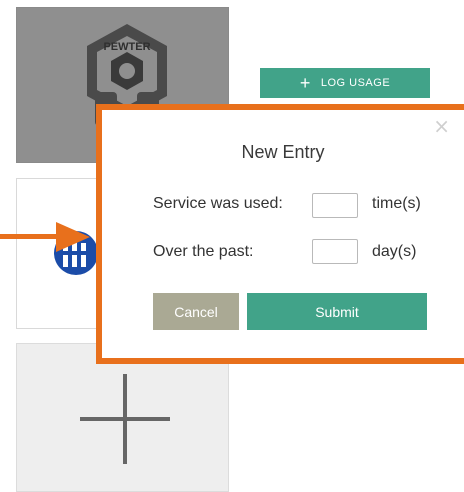 The image size is (464, 492). What do you see at coordinates (126, 47) in the screenshot?
I see `pewter-logo-text: PEWTER` at bounding box center [126, 47].